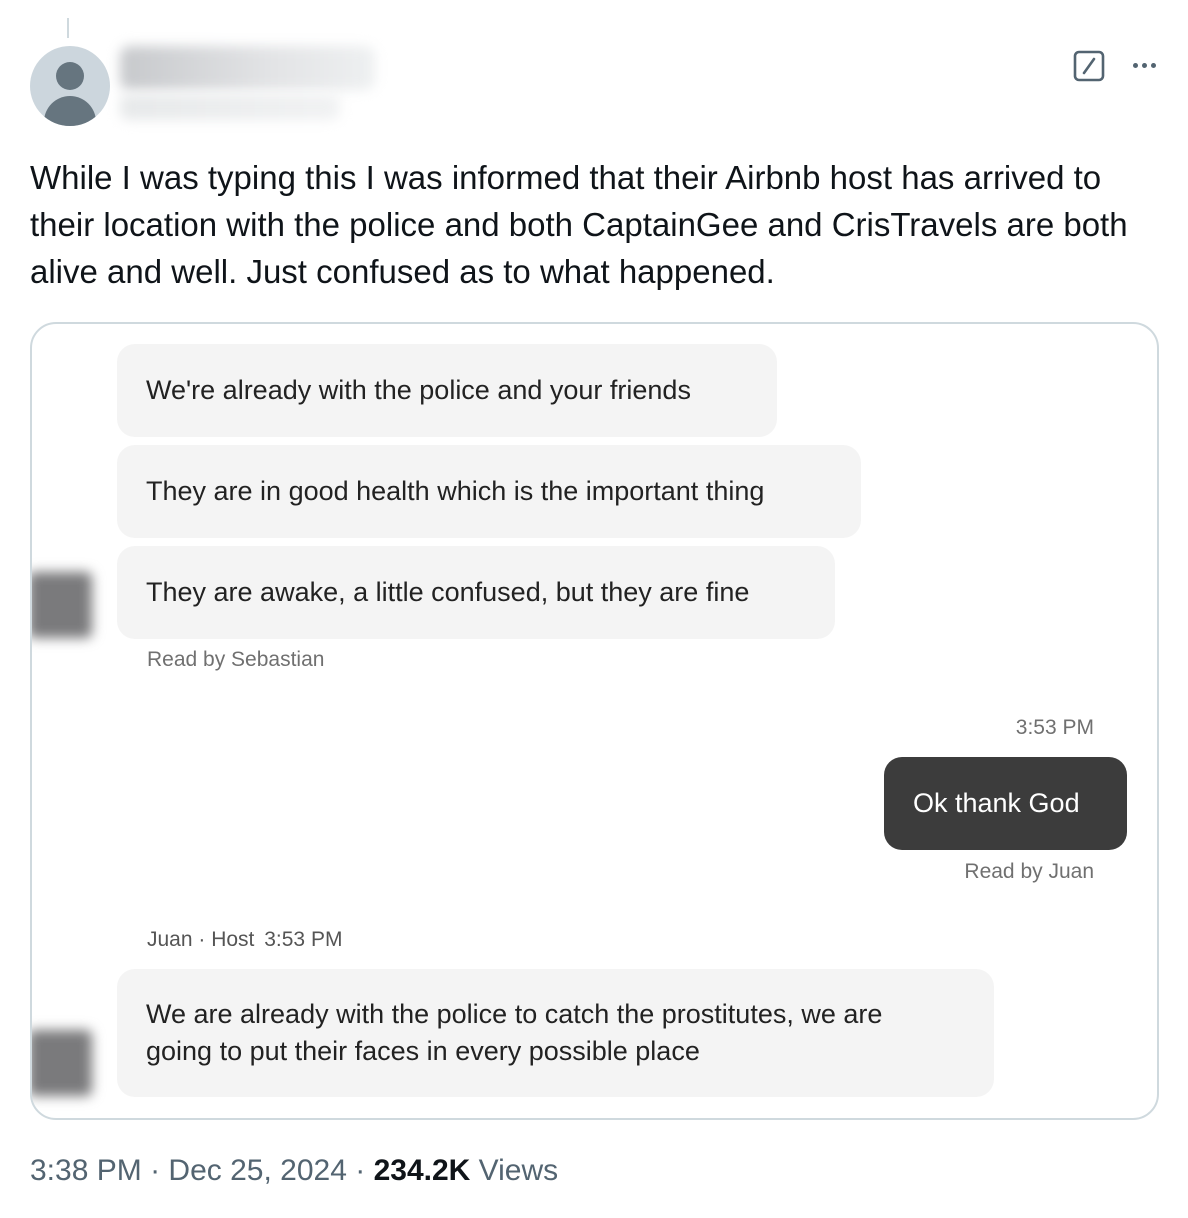 This screenshot has height=1218, width=1188. I want to click on host-label: Juan · Host 3:53 PM, so click(244, 940).